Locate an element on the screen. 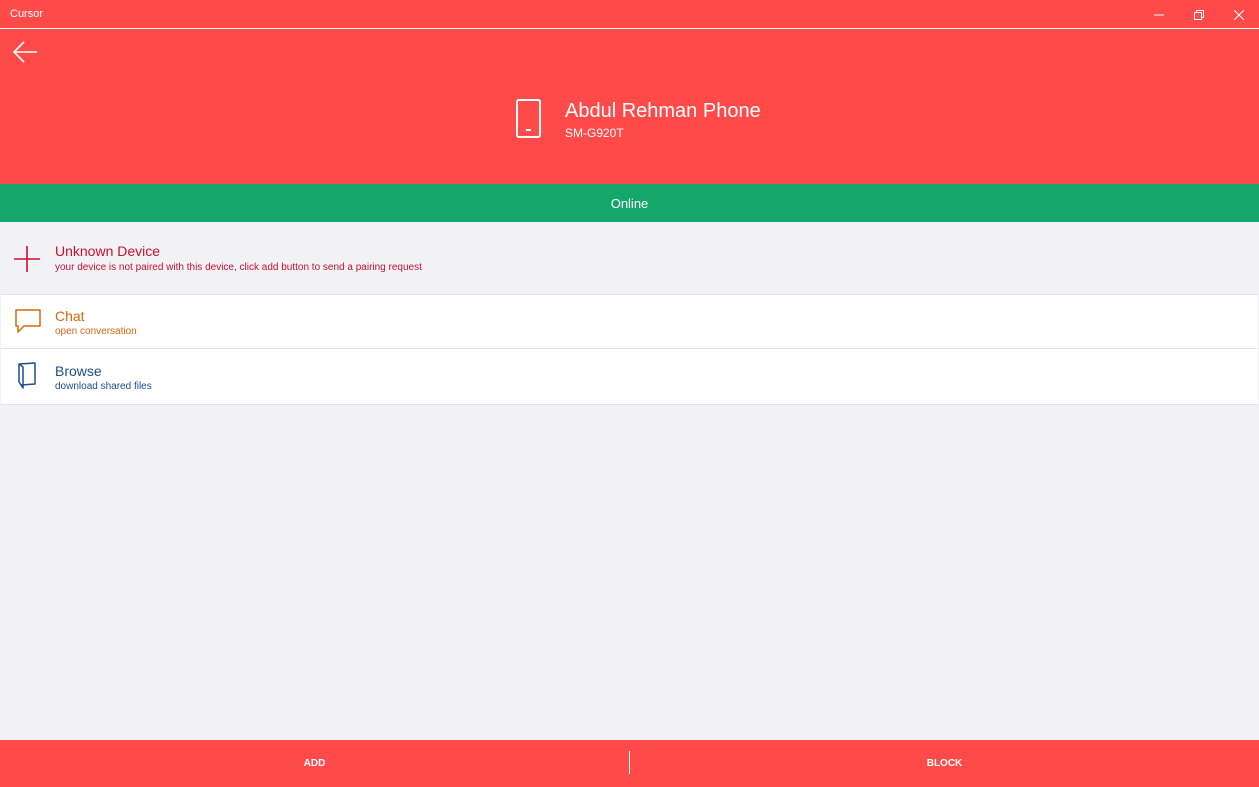 This screenshot has height=787, width=1259. back-button is located at coordinates (25, 52).